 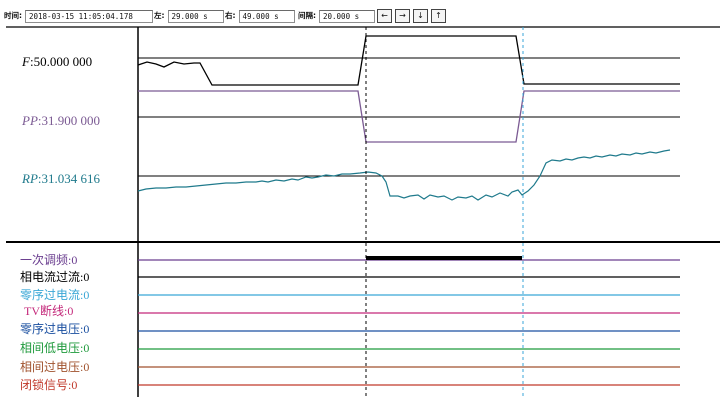 I want to click on pp-channel-value: 31.900 000, so click(x=71, y=120).